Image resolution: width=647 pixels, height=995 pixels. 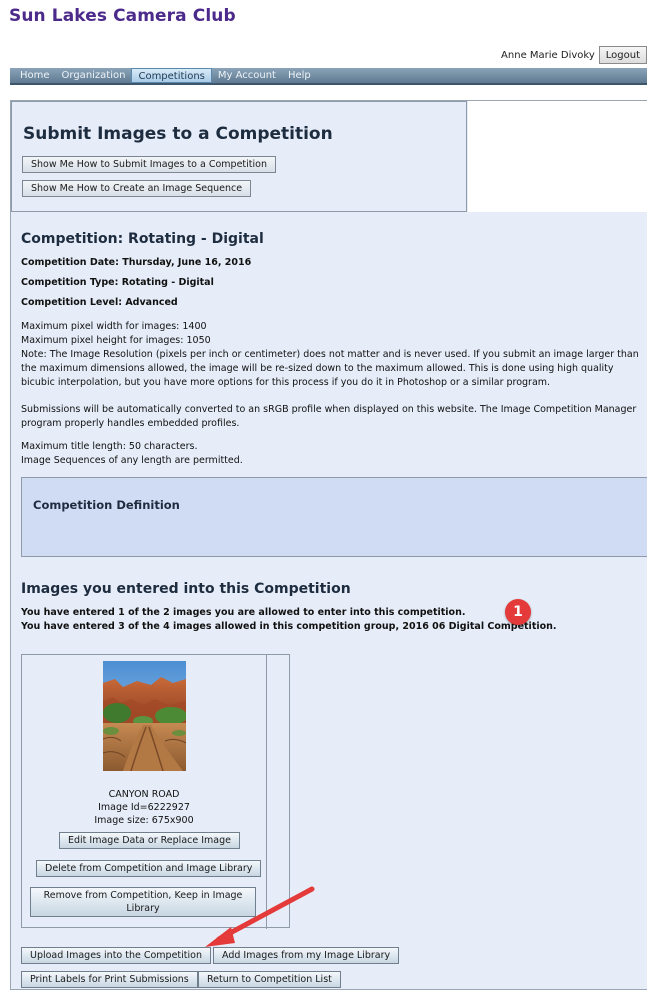 What do you see at coordinates (114, 326) in the screenshot?
I see `max-width-text: Maximum pixel width for images: 1400` at bounding box center [114, 326].